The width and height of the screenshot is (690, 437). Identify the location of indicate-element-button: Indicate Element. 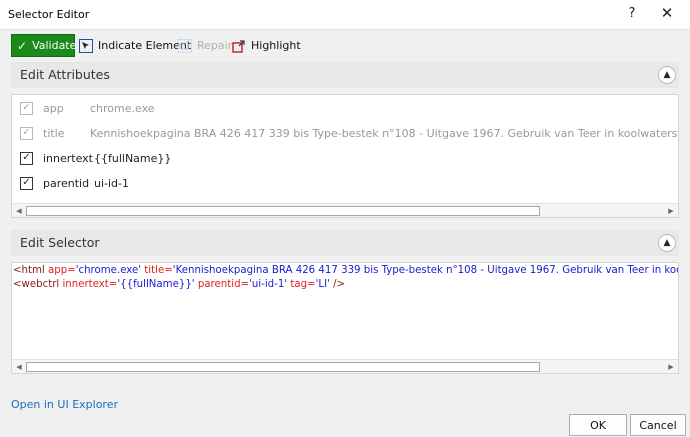
(135, 45).